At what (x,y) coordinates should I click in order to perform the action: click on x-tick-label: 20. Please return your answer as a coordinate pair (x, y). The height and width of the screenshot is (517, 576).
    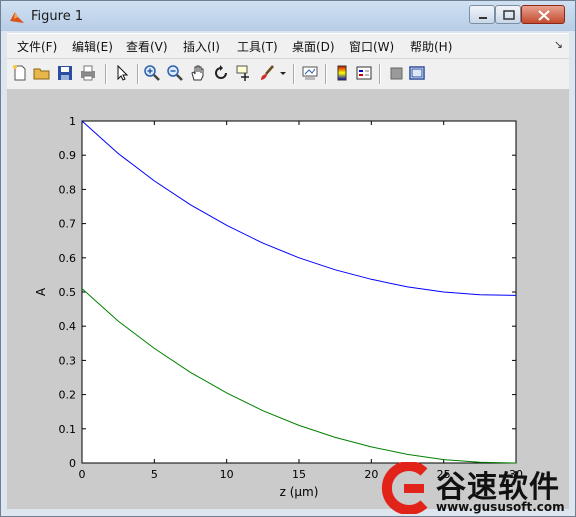
    Looking at the image, I should click on (371, 474).